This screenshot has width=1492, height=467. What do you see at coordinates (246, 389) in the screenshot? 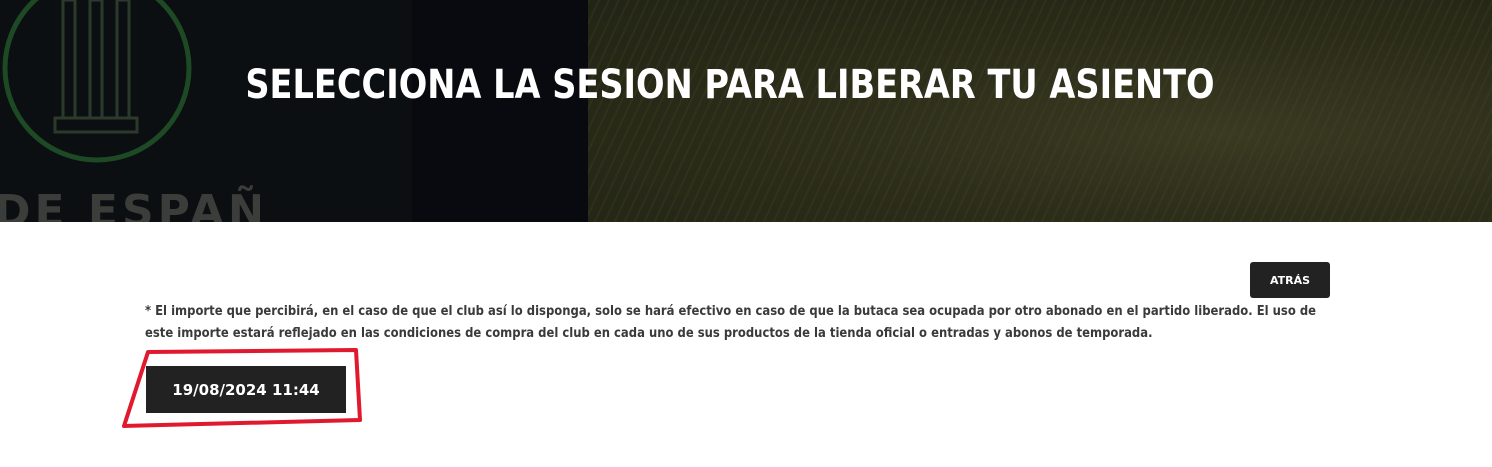
I see `session-button: 19/08/2024 11:44` at bounding box center [246, 389].